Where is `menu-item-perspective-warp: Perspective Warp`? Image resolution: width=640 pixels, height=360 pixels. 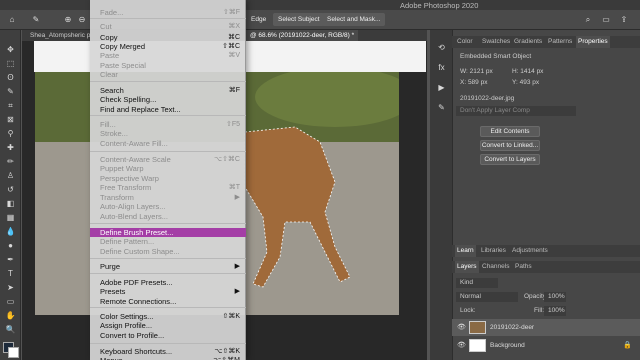
menu-item-perspective-warp: Perspective Warp is located at coordinates (168, 178).